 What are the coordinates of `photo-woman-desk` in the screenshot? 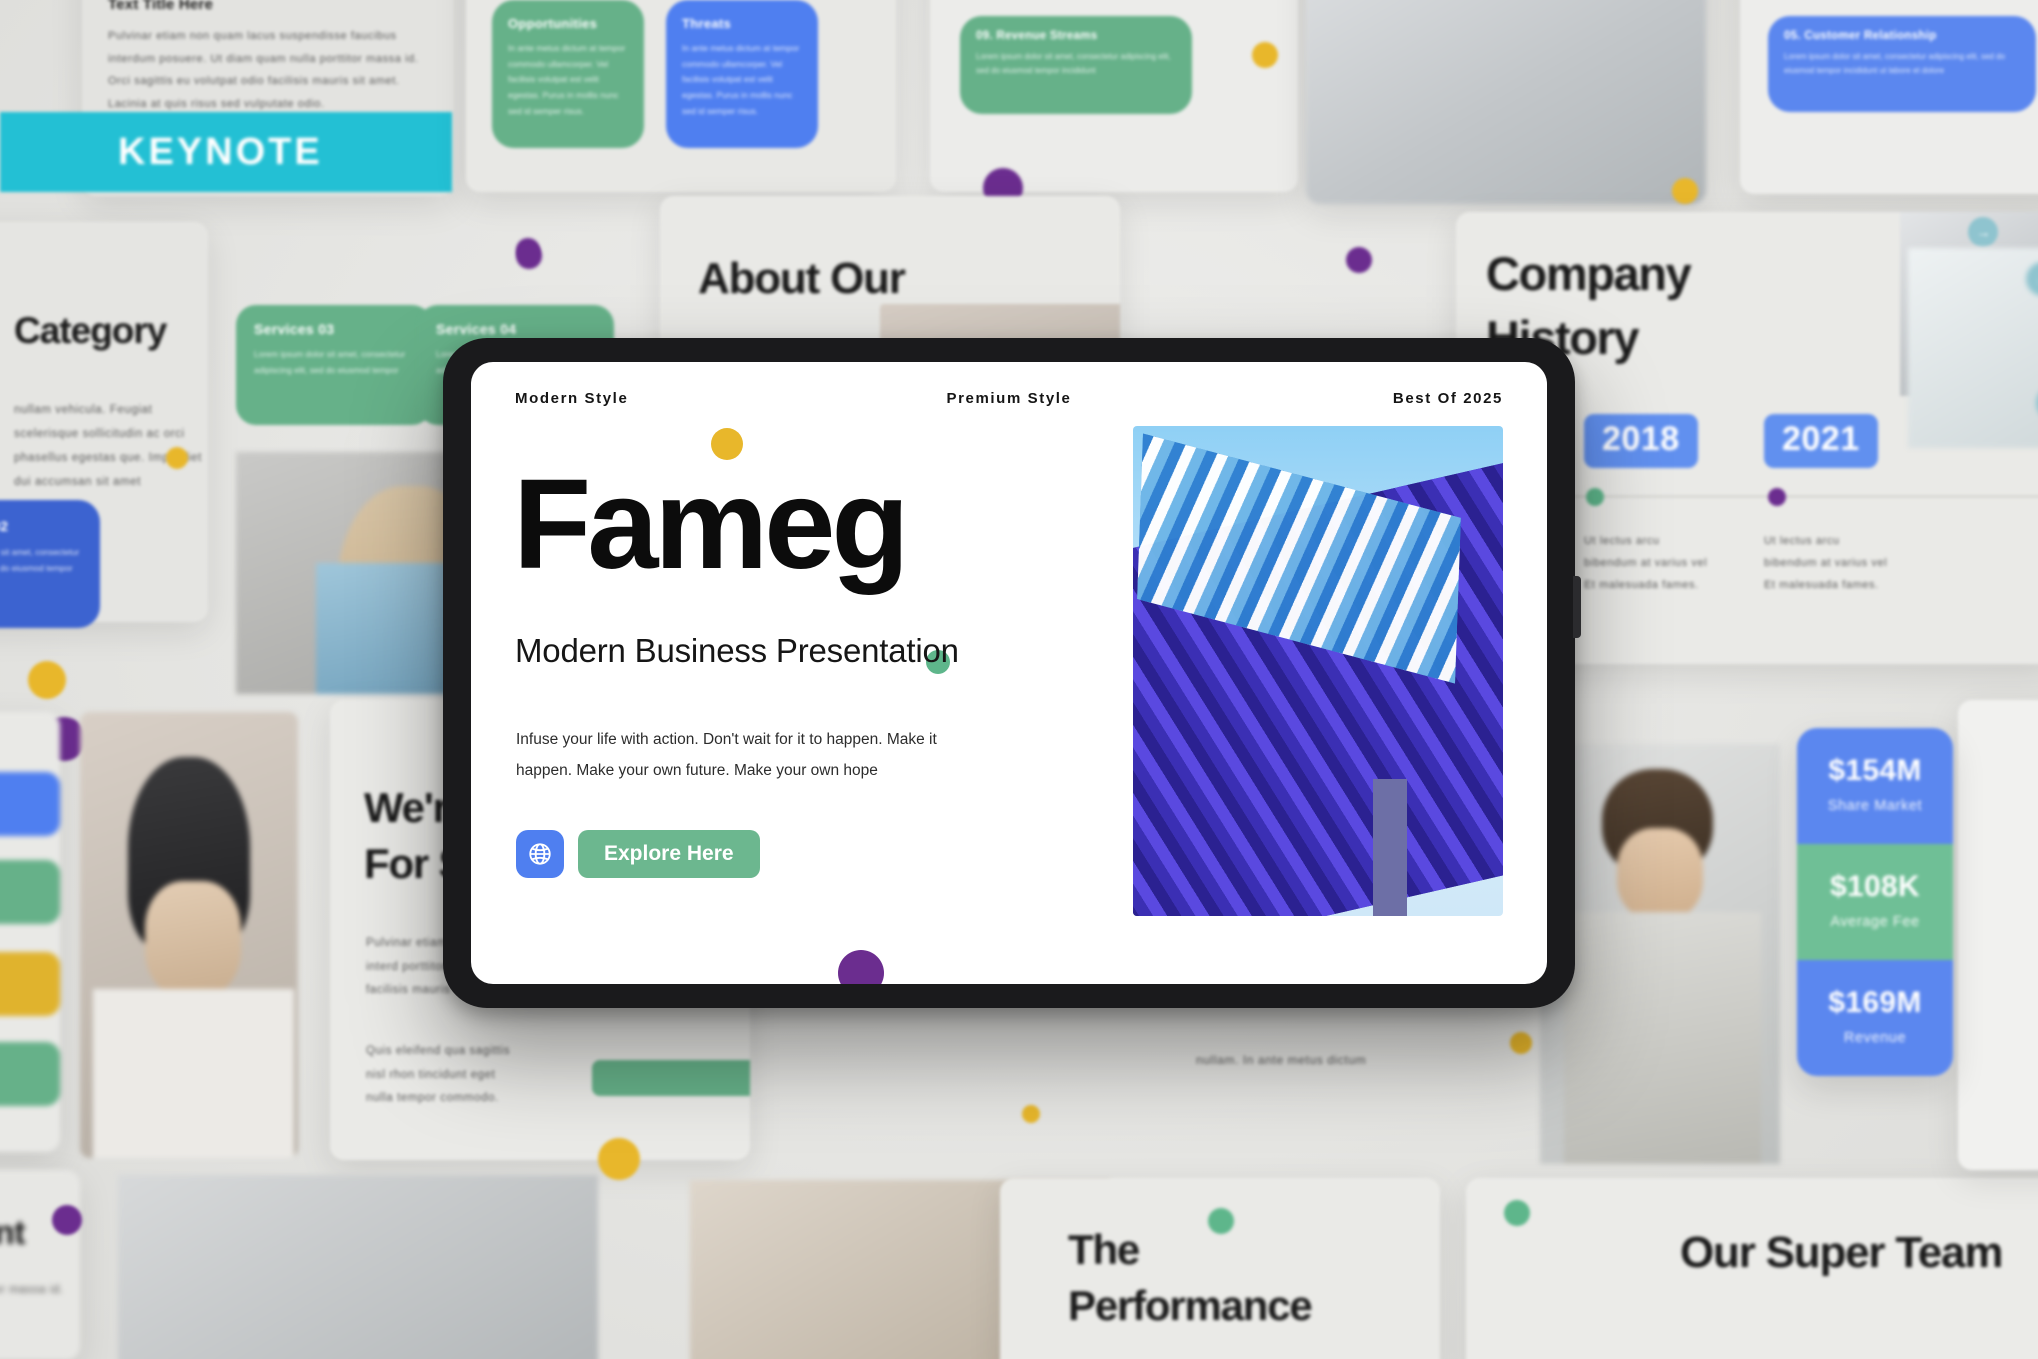 It's located at (189, 935).